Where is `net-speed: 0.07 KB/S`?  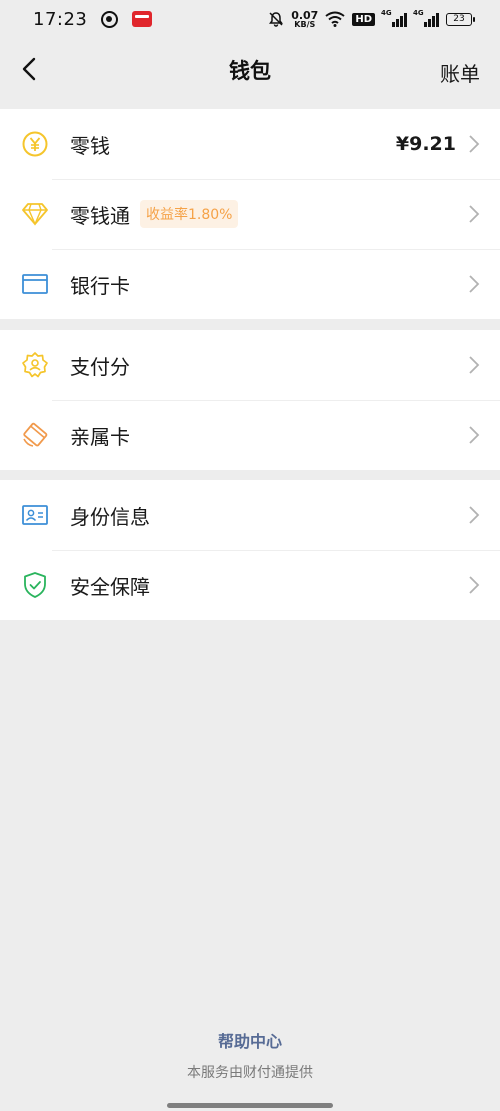 net-speed: 0.07 KB/S is located at coordinates (305, 18).